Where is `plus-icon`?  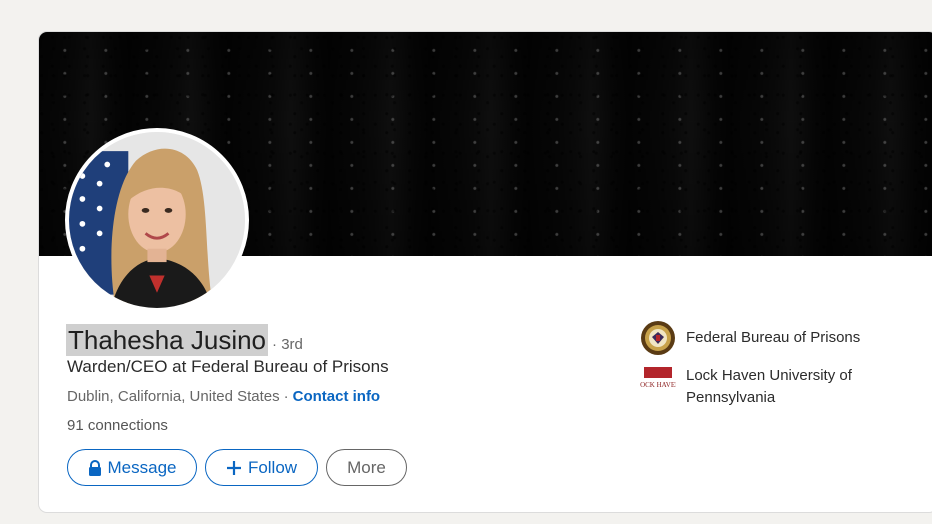
plus-icon is located at coordinates (234, 468).